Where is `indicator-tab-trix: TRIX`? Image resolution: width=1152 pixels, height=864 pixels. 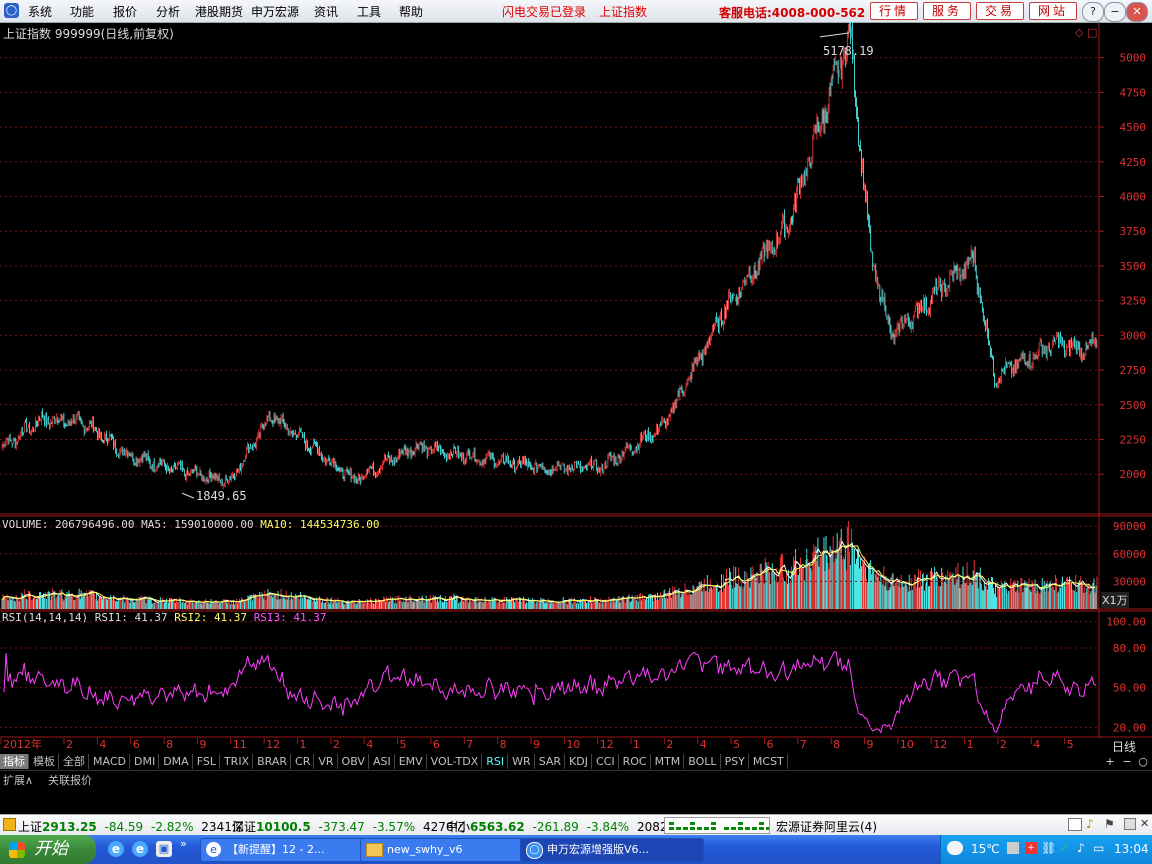
indicator-tab-trix: TRIX is located at coordinates (237, 761).